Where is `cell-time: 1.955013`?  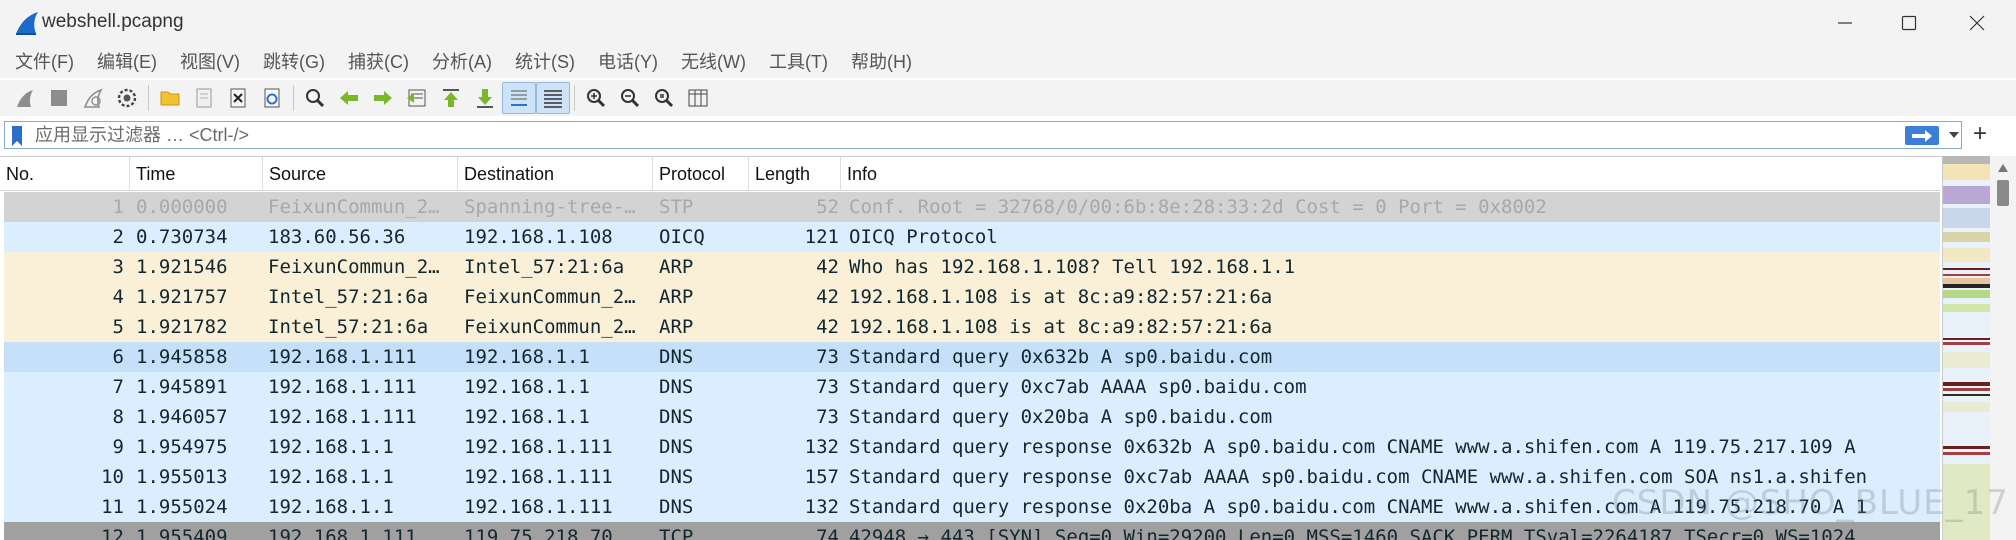 cell-time: 1.955013 is located at coordinates (182, 477).